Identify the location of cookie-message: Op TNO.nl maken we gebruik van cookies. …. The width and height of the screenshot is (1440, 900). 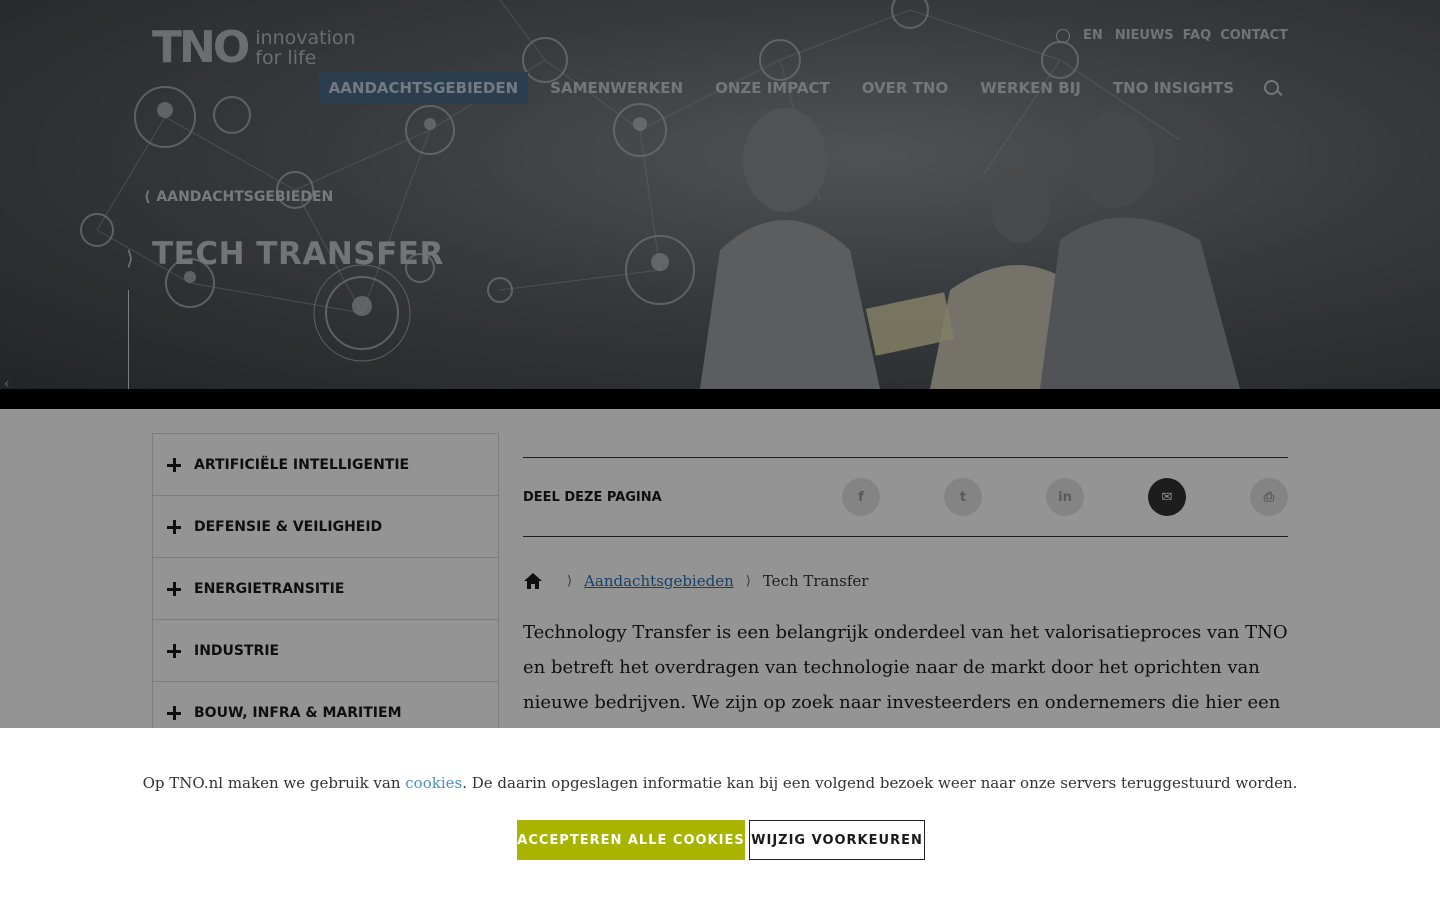
(720, 783).